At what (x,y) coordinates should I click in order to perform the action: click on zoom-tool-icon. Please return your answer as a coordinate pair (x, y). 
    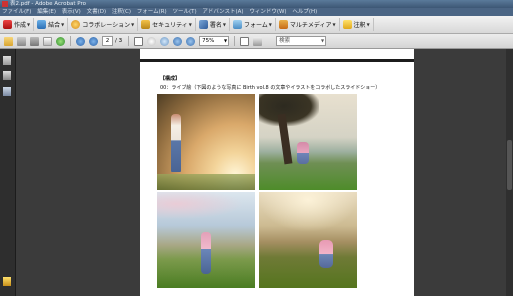
    Looking at the image, I should click on (165, 41).